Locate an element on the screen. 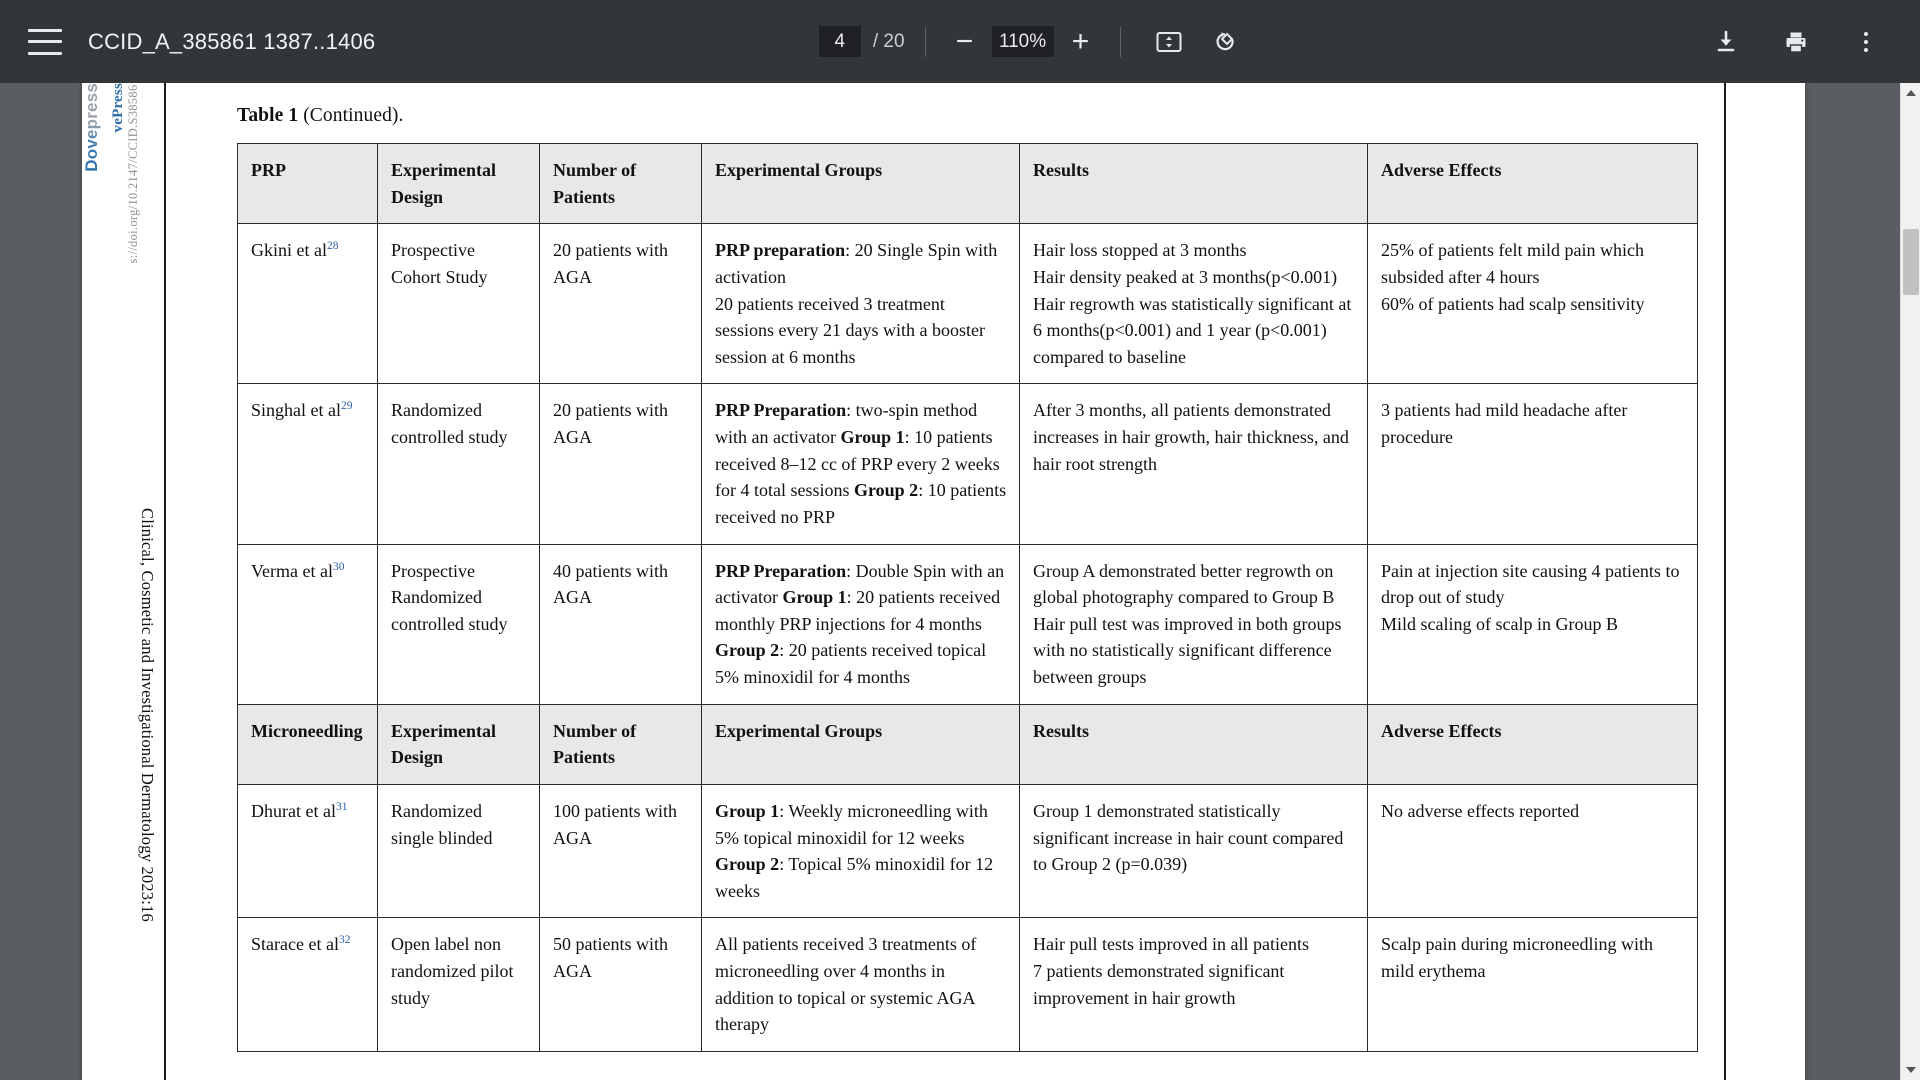 The width and height of the screenshot is (1920, 1080). study-name: Gkini et al is located at coordinates (289, 250).